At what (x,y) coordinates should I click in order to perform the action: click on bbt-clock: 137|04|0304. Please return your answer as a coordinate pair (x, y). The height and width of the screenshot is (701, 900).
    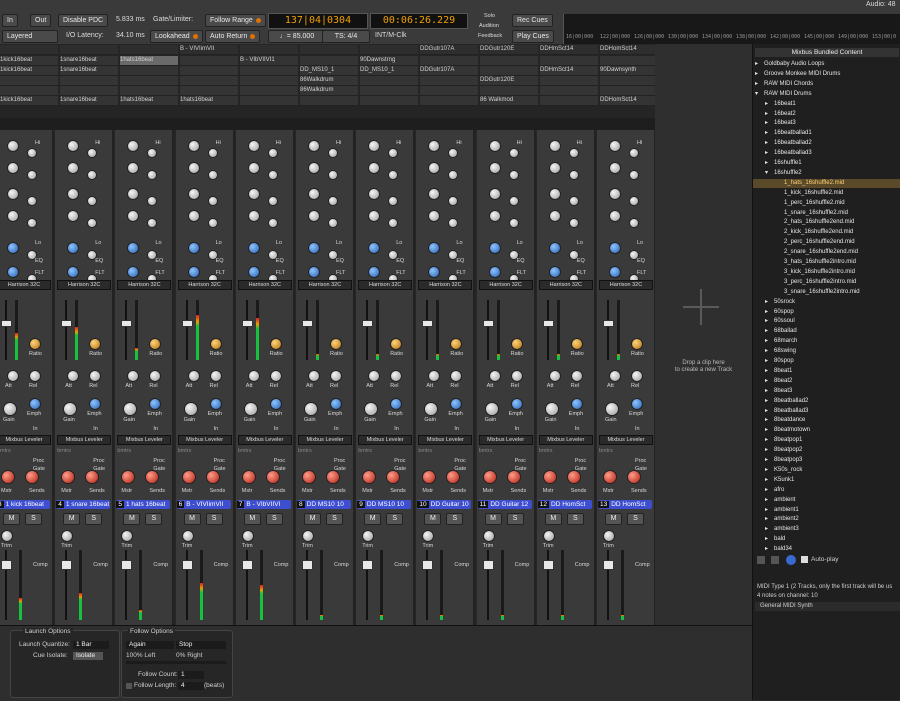
    Looking at the image, I should click on (318, 21).